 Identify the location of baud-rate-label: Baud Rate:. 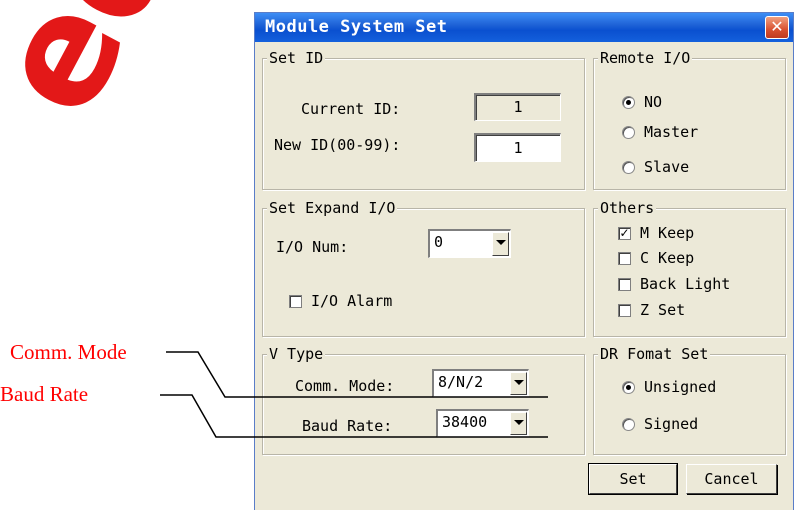
(347, 426).